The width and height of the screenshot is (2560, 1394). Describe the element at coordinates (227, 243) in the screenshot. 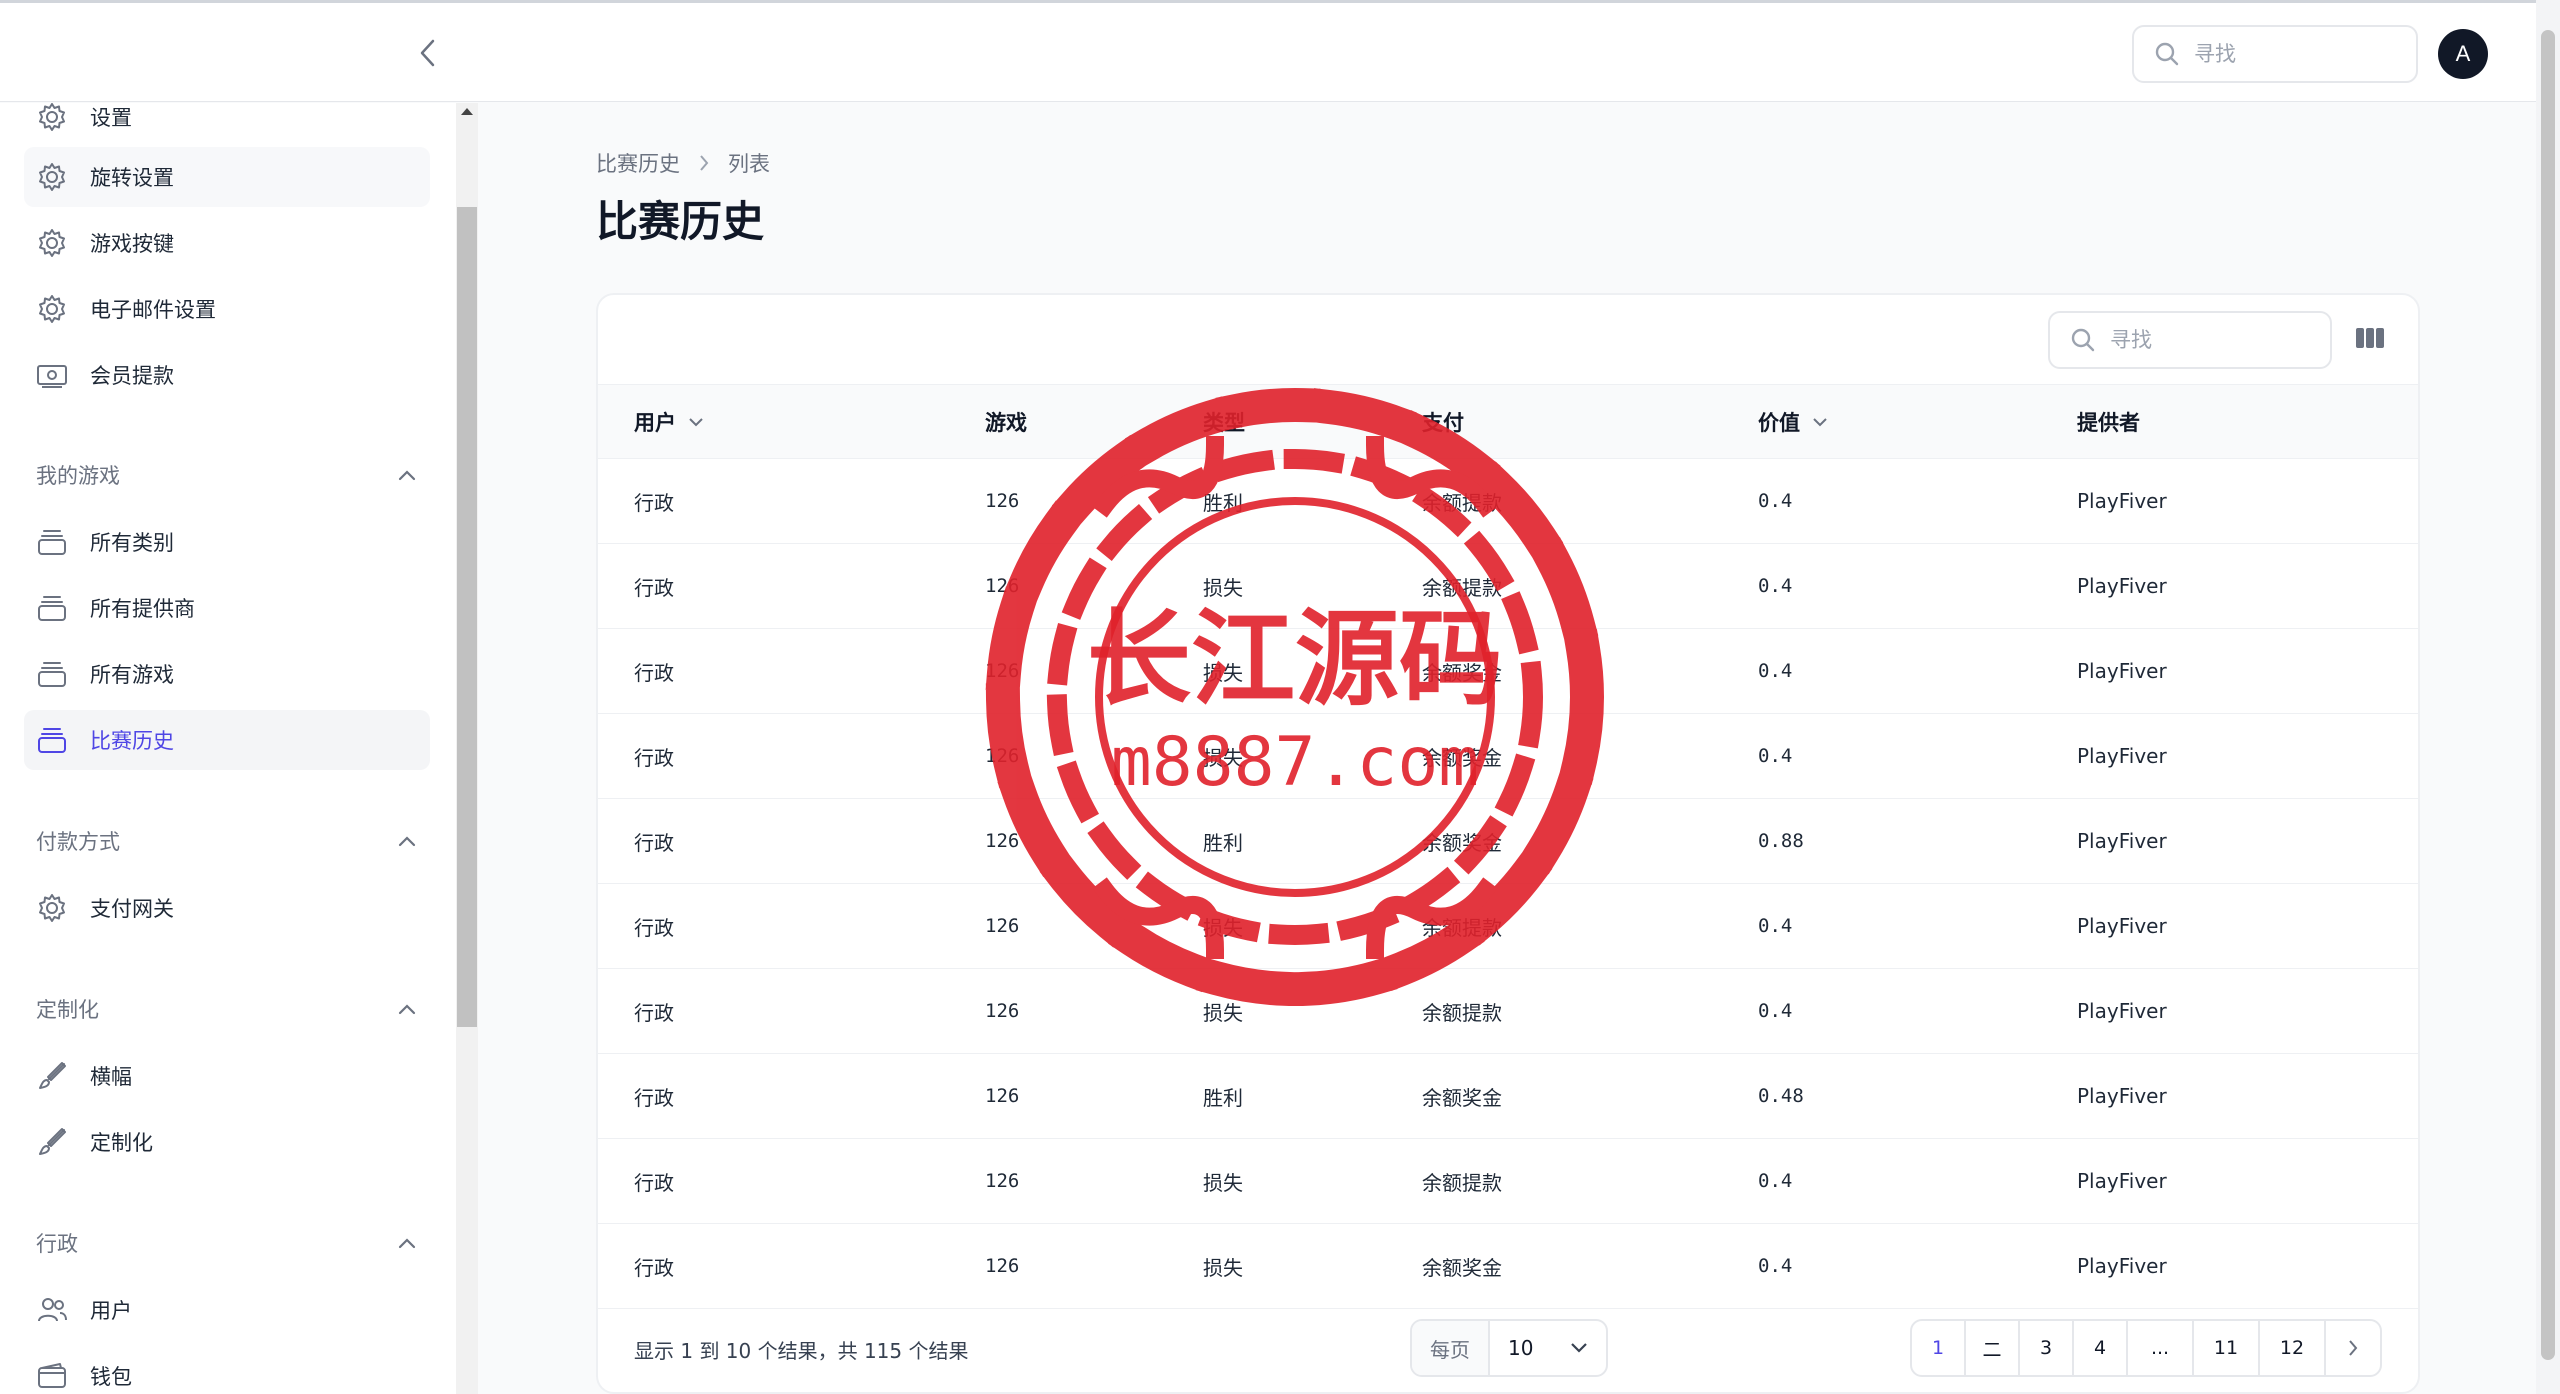

I see `sidebar-item-game-keys: 游戏按键` at that location.